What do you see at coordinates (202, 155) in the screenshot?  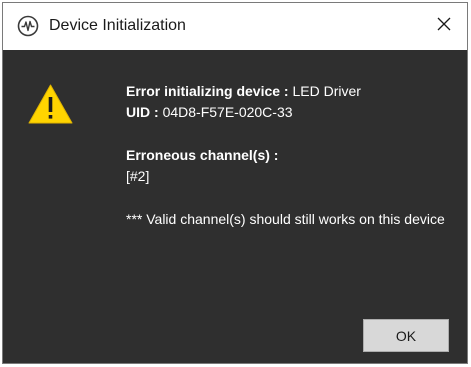 I see `channels-label: Erroneous channel(s) :` at bounding box center [202, 155].